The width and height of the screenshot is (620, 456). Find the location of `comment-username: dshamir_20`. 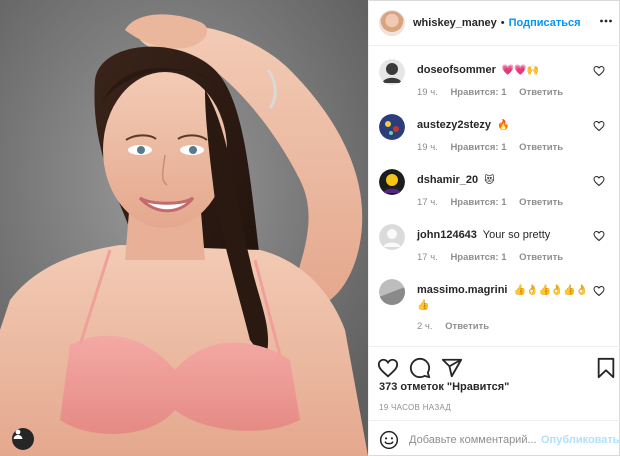

comment-username: dshamir_20 is located at coordinates (447, 180).